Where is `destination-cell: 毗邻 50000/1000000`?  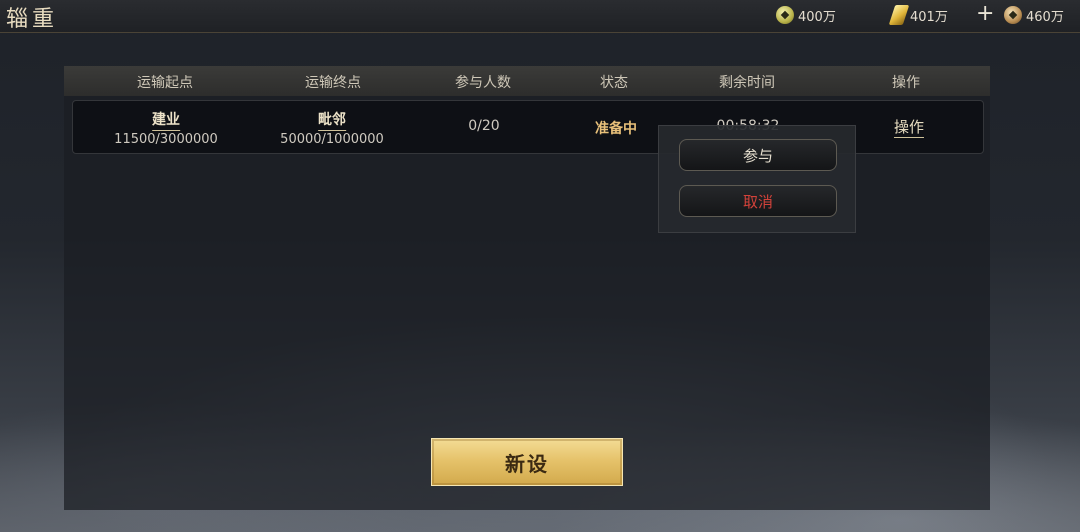
destination-cell: 毗邻 50000/1000000 is located at coordinates (332, 128).